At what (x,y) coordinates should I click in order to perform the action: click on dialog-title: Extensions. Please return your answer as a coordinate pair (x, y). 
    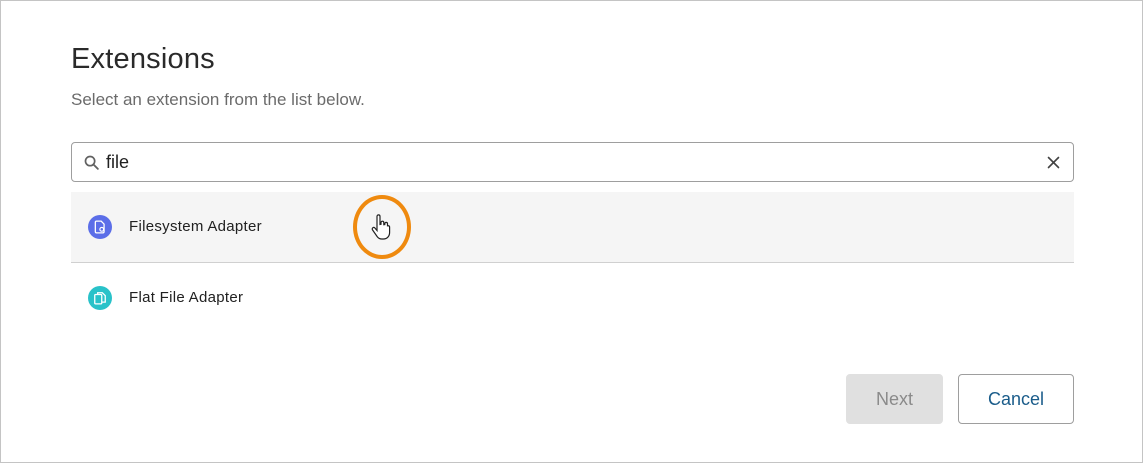
    Looking at the image, I should click on (143, 59).